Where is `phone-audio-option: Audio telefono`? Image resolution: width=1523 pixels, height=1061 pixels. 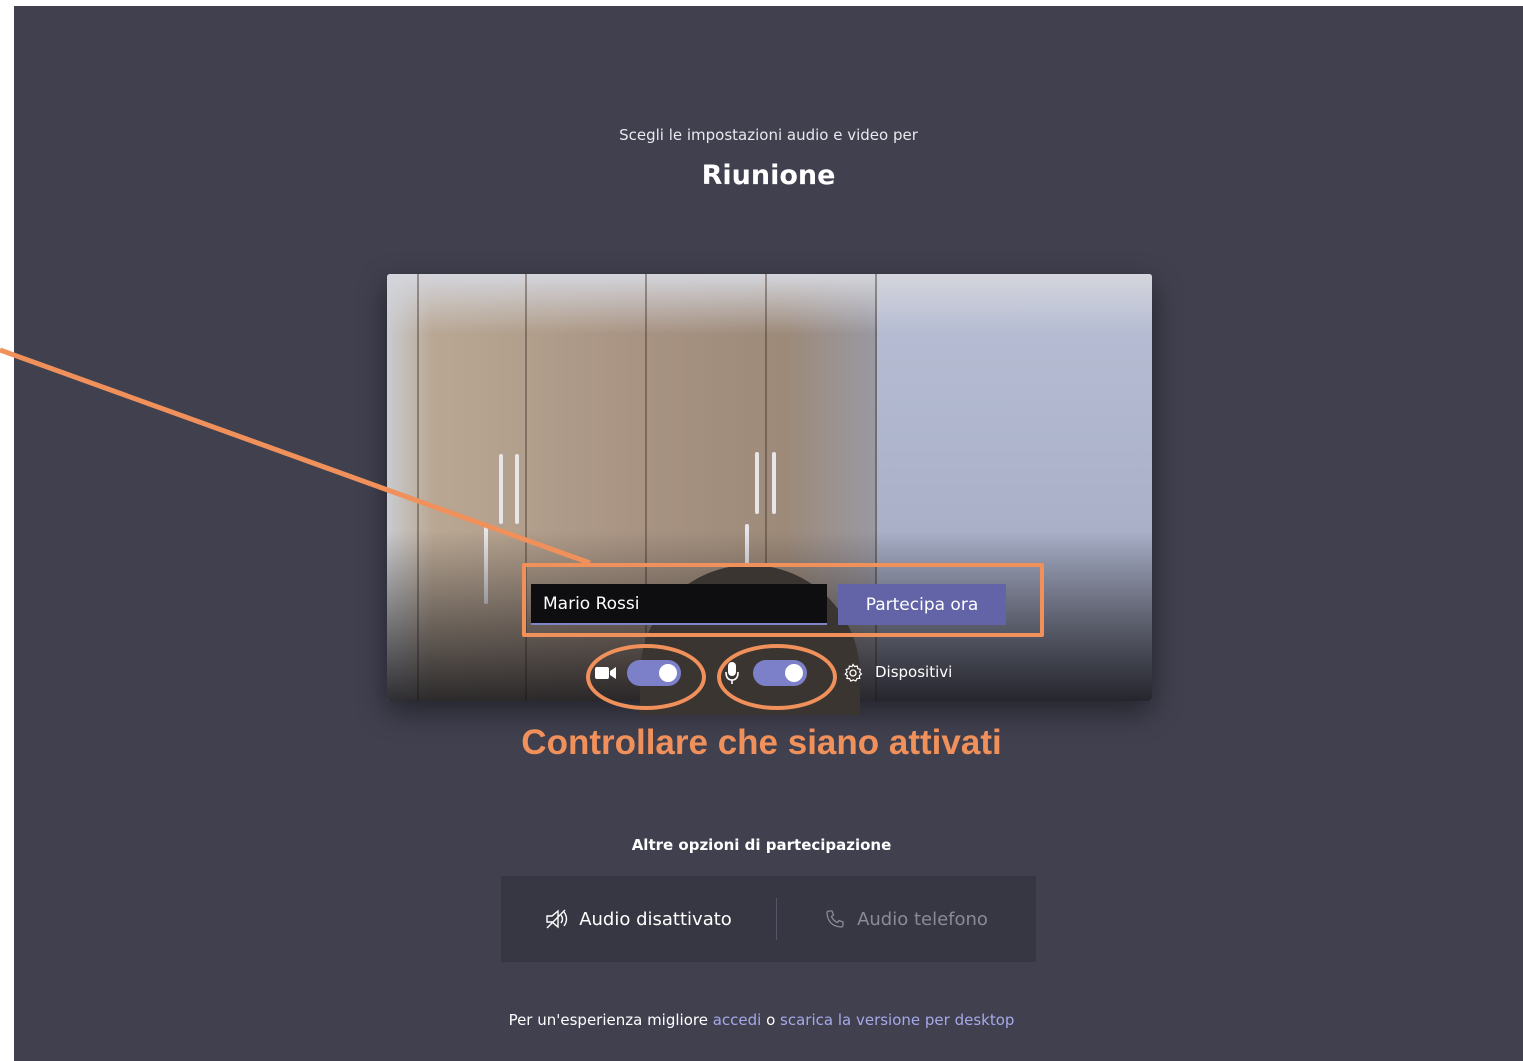 phone-audio-option: Audio telefono is located at coordinates (906, 919).